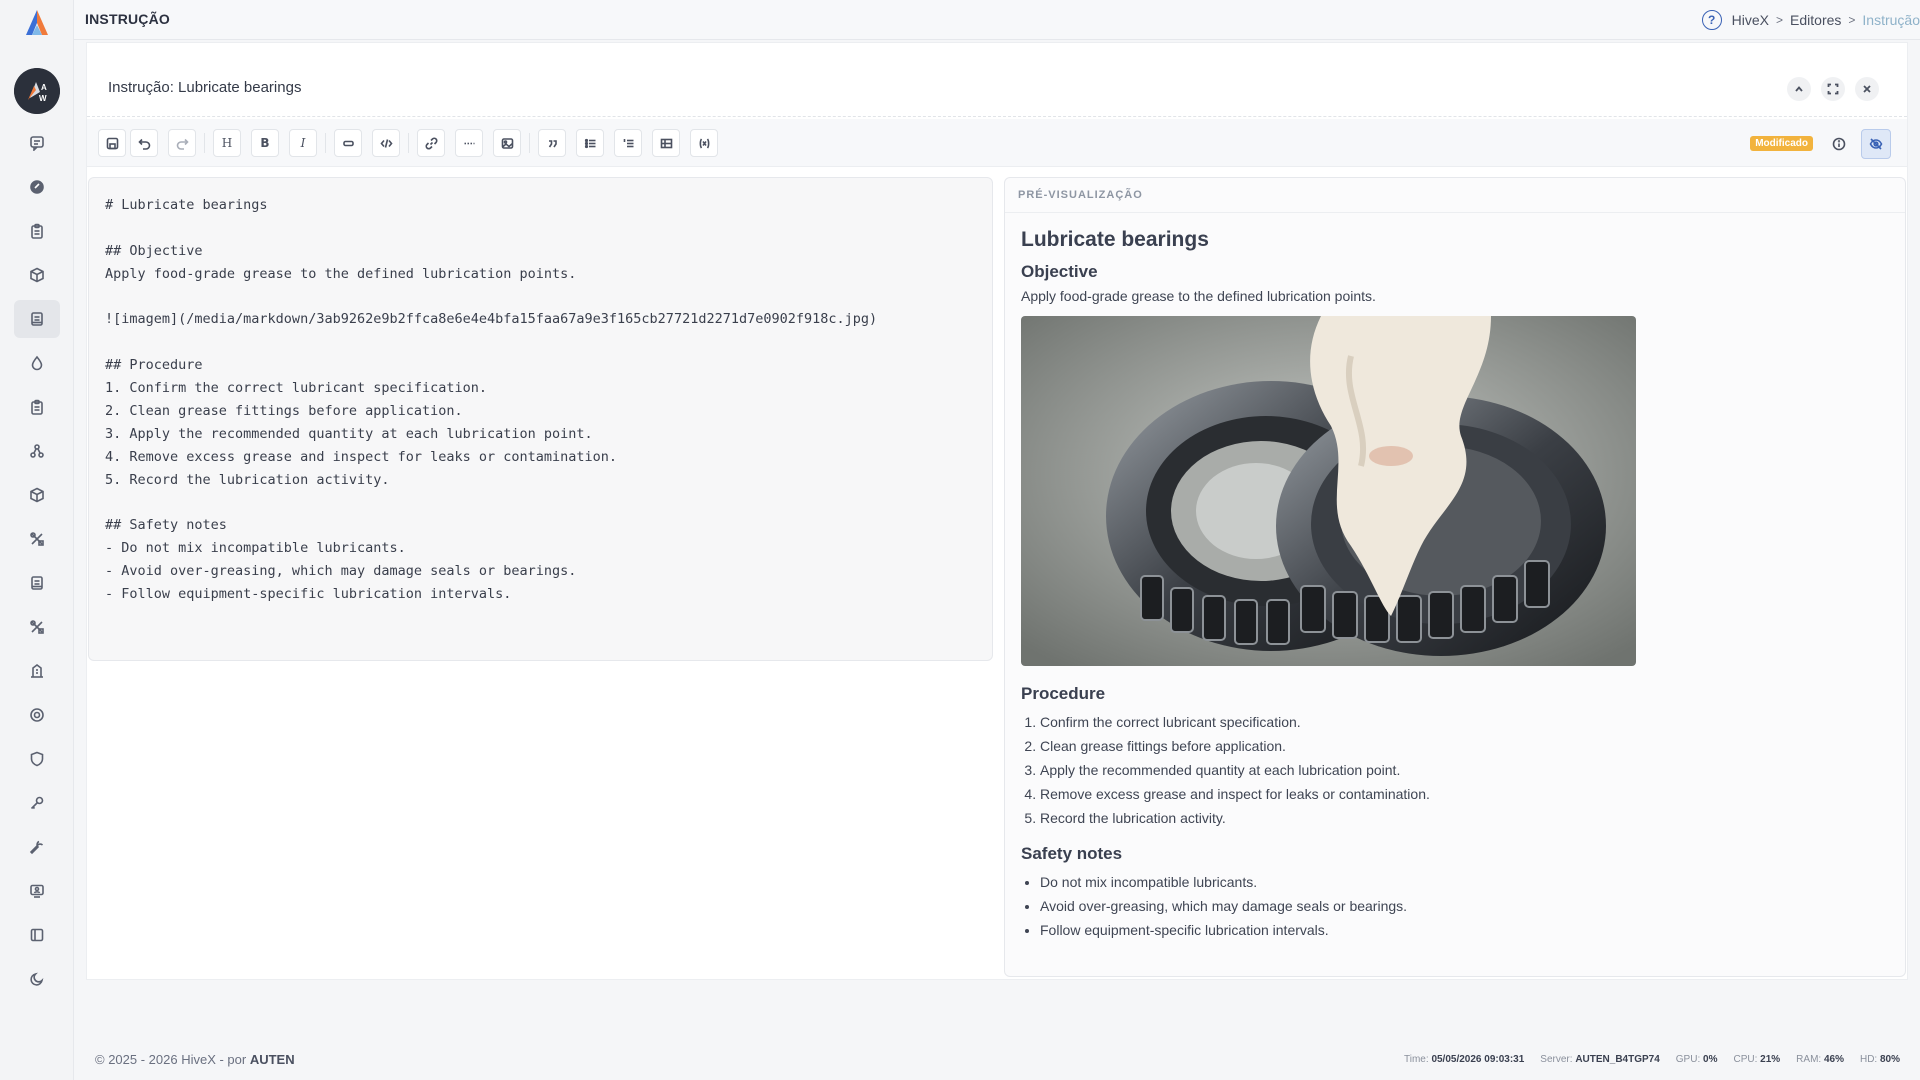  What do you see at coordinates (1460, 818) in the screenshot?
I see `list-item: Record the lubrication activity.` at bounding box center [1460, 818].